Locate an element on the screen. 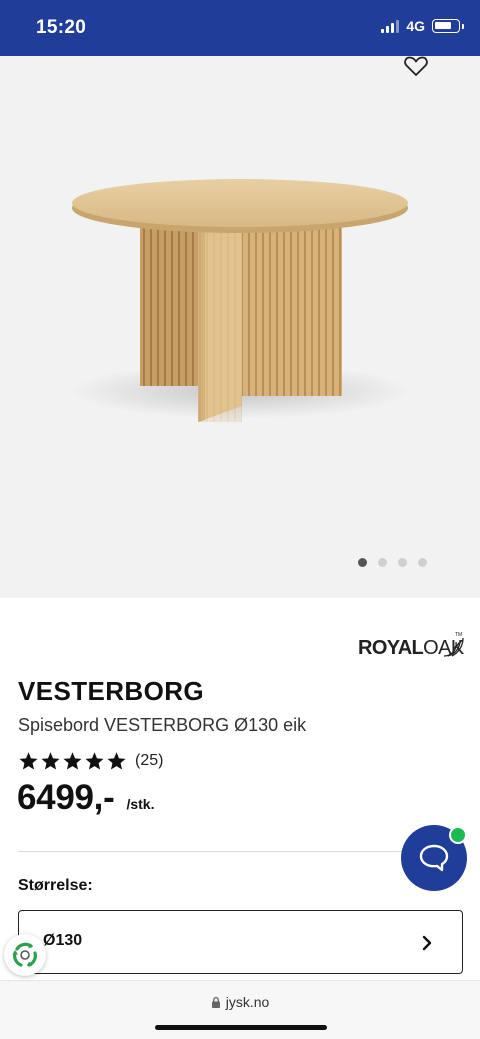  lock-icon is located at coordinates (215, 1002).